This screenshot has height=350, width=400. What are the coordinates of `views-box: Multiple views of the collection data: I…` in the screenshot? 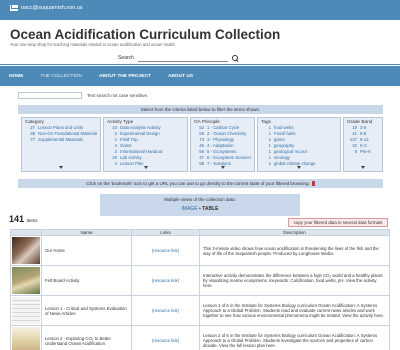 It's located at (200, 205).